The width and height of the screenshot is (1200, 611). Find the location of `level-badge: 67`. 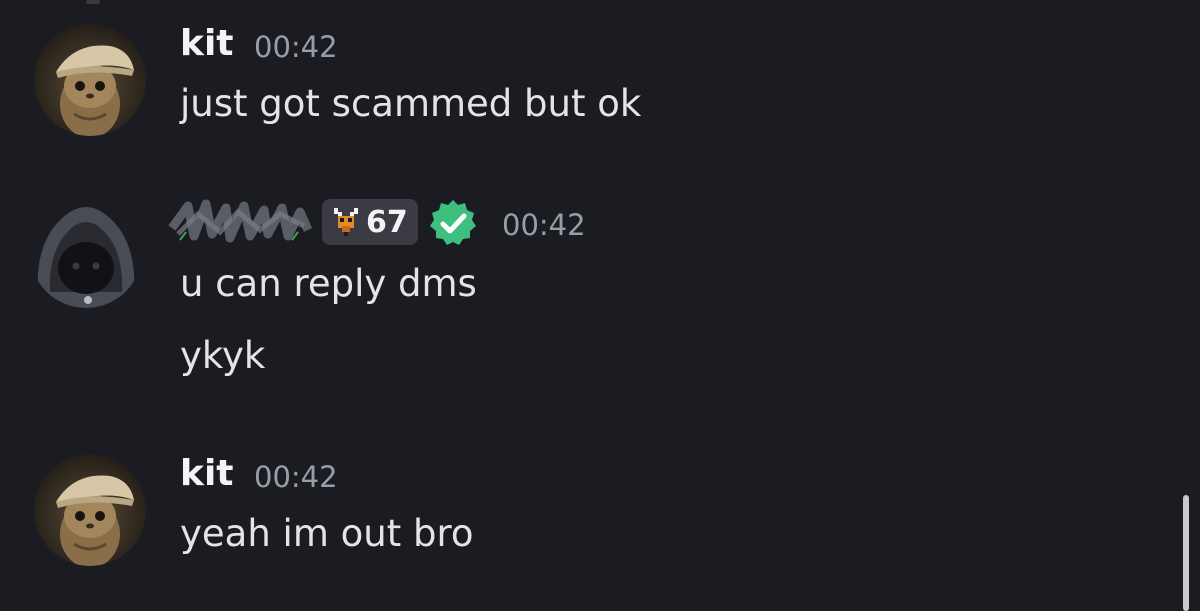

level-badge: 67 is located at coordinates (370, 222).